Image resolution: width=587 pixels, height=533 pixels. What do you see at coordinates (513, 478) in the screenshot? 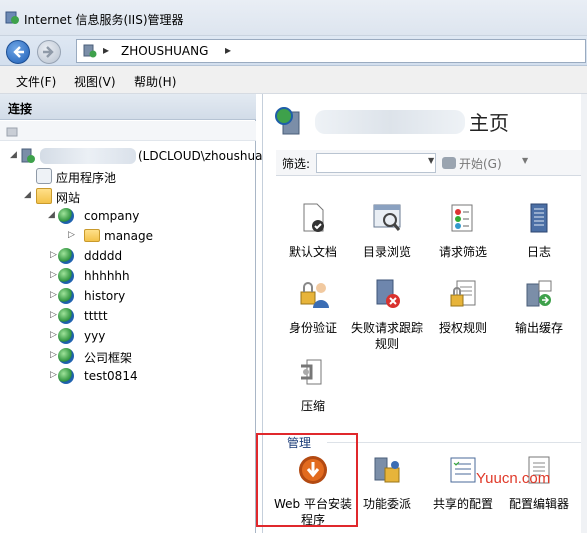
I see `watermark-text: Yuucn.com` at bounding box center [513, 478].